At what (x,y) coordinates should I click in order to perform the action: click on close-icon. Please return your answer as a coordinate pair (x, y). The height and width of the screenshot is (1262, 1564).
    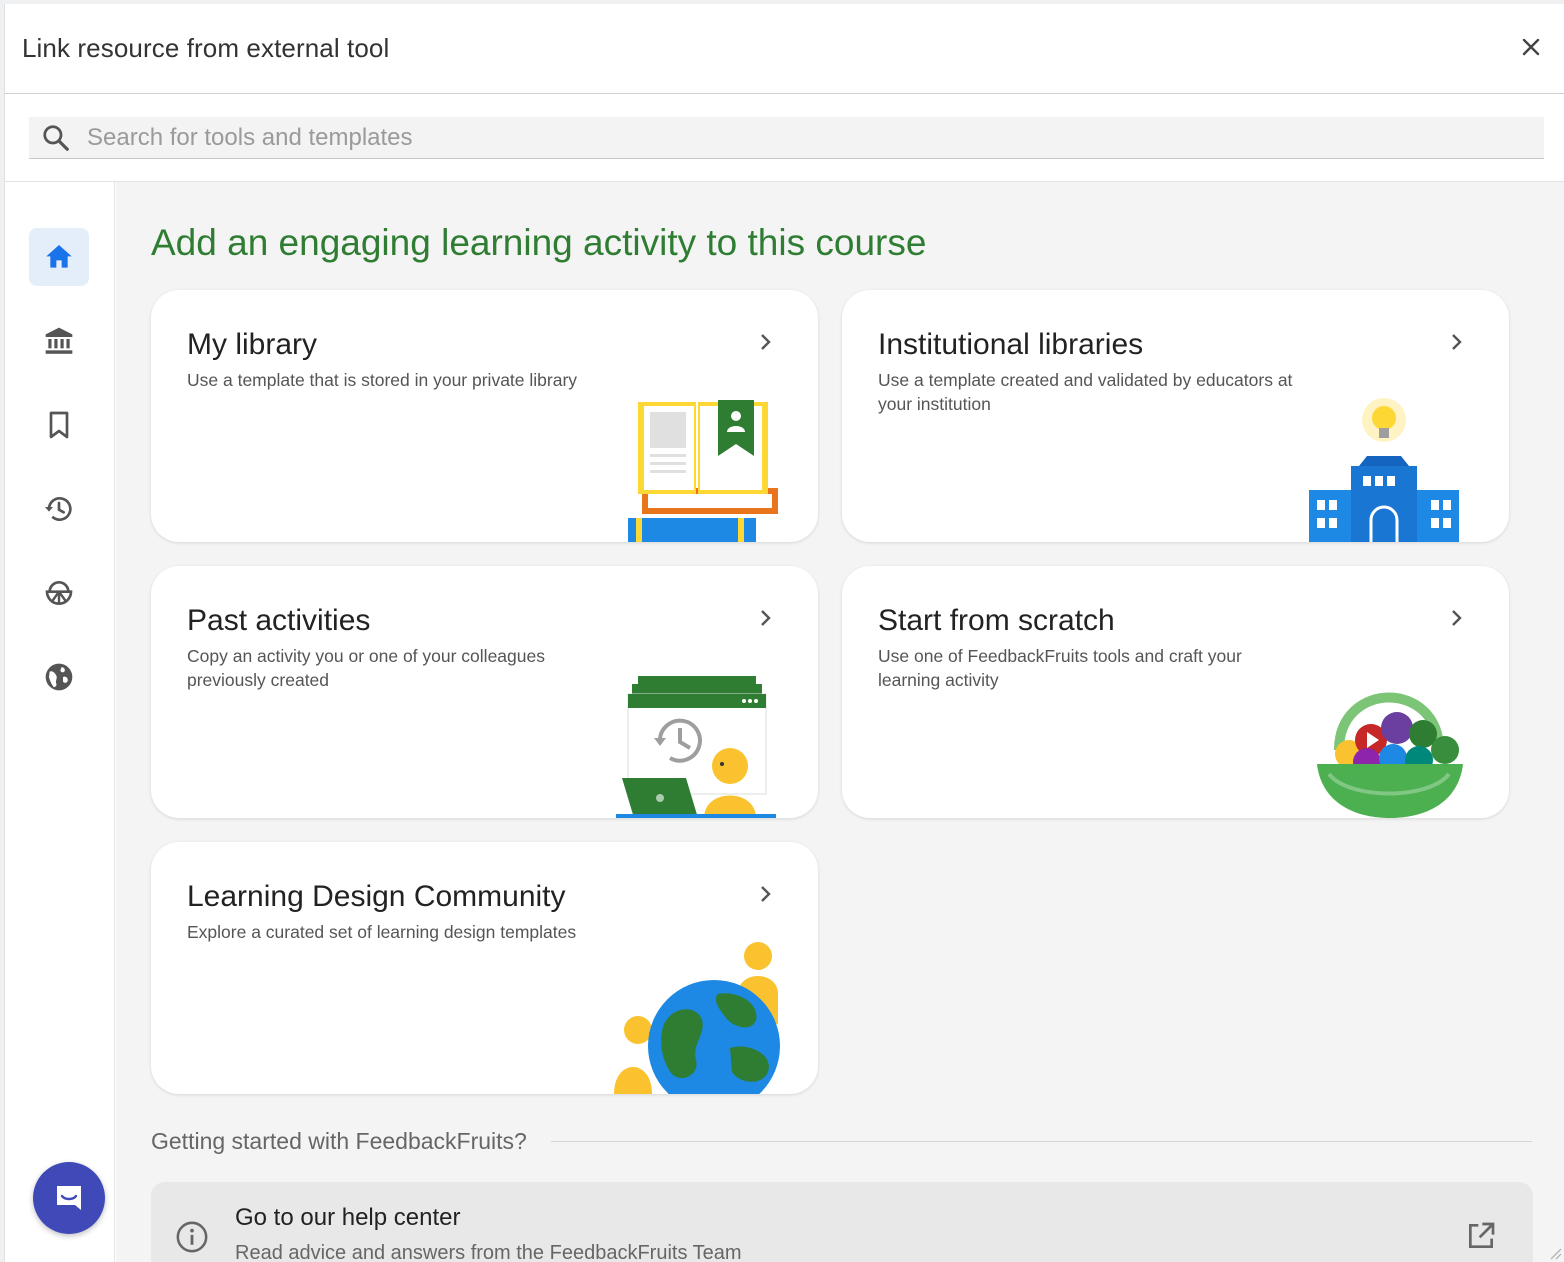
    Looking at the image, I should click on (1531, 47).